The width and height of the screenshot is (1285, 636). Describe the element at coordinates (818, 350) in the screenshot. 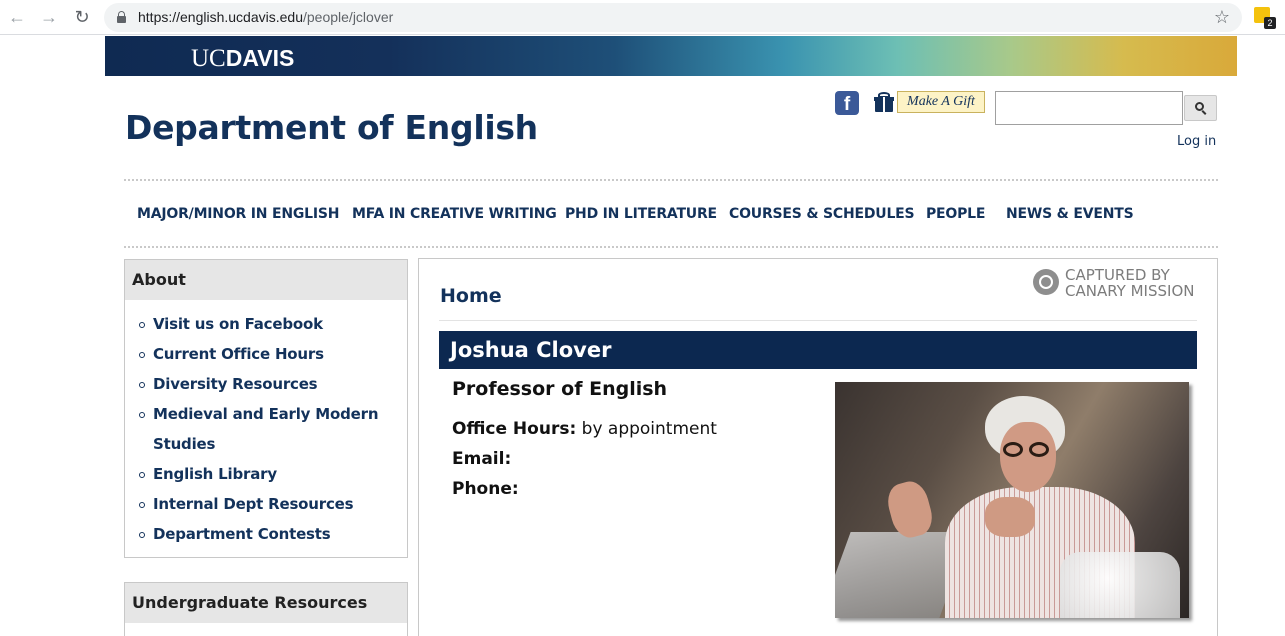

I see `person-name-heading: Joshua Clover` at that location.